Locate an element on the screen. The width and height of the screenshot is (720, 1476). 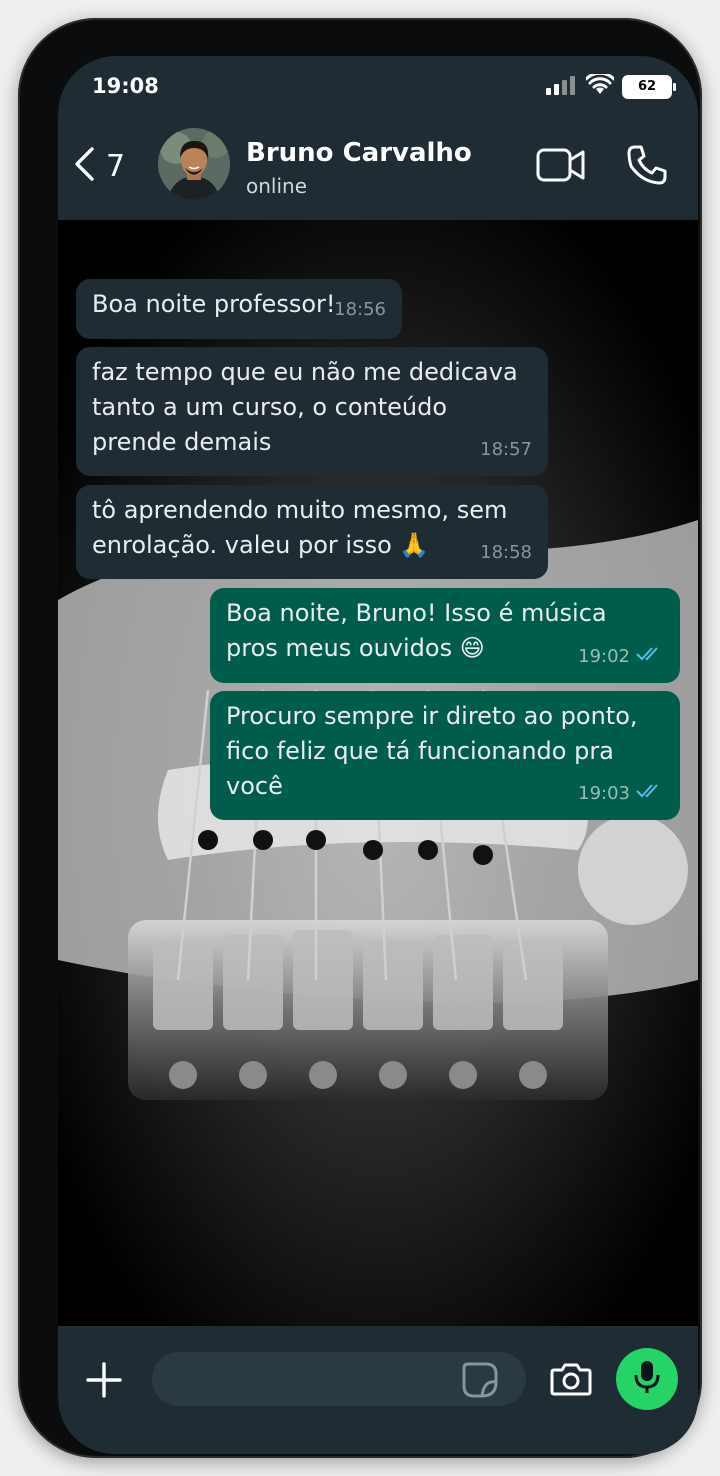
camera-icon is located at coordinates (571, 1381).